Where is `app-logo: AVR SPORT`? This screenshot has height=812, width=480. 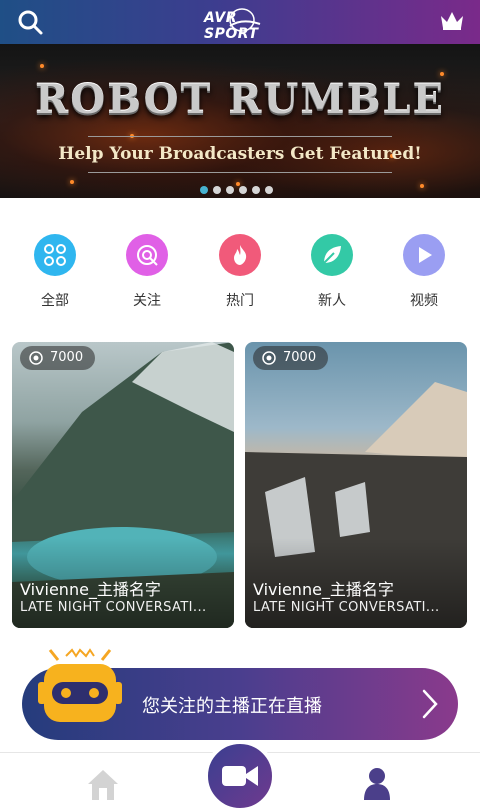
app-logo: AVR SPORT is located at coordinates (242, 23).